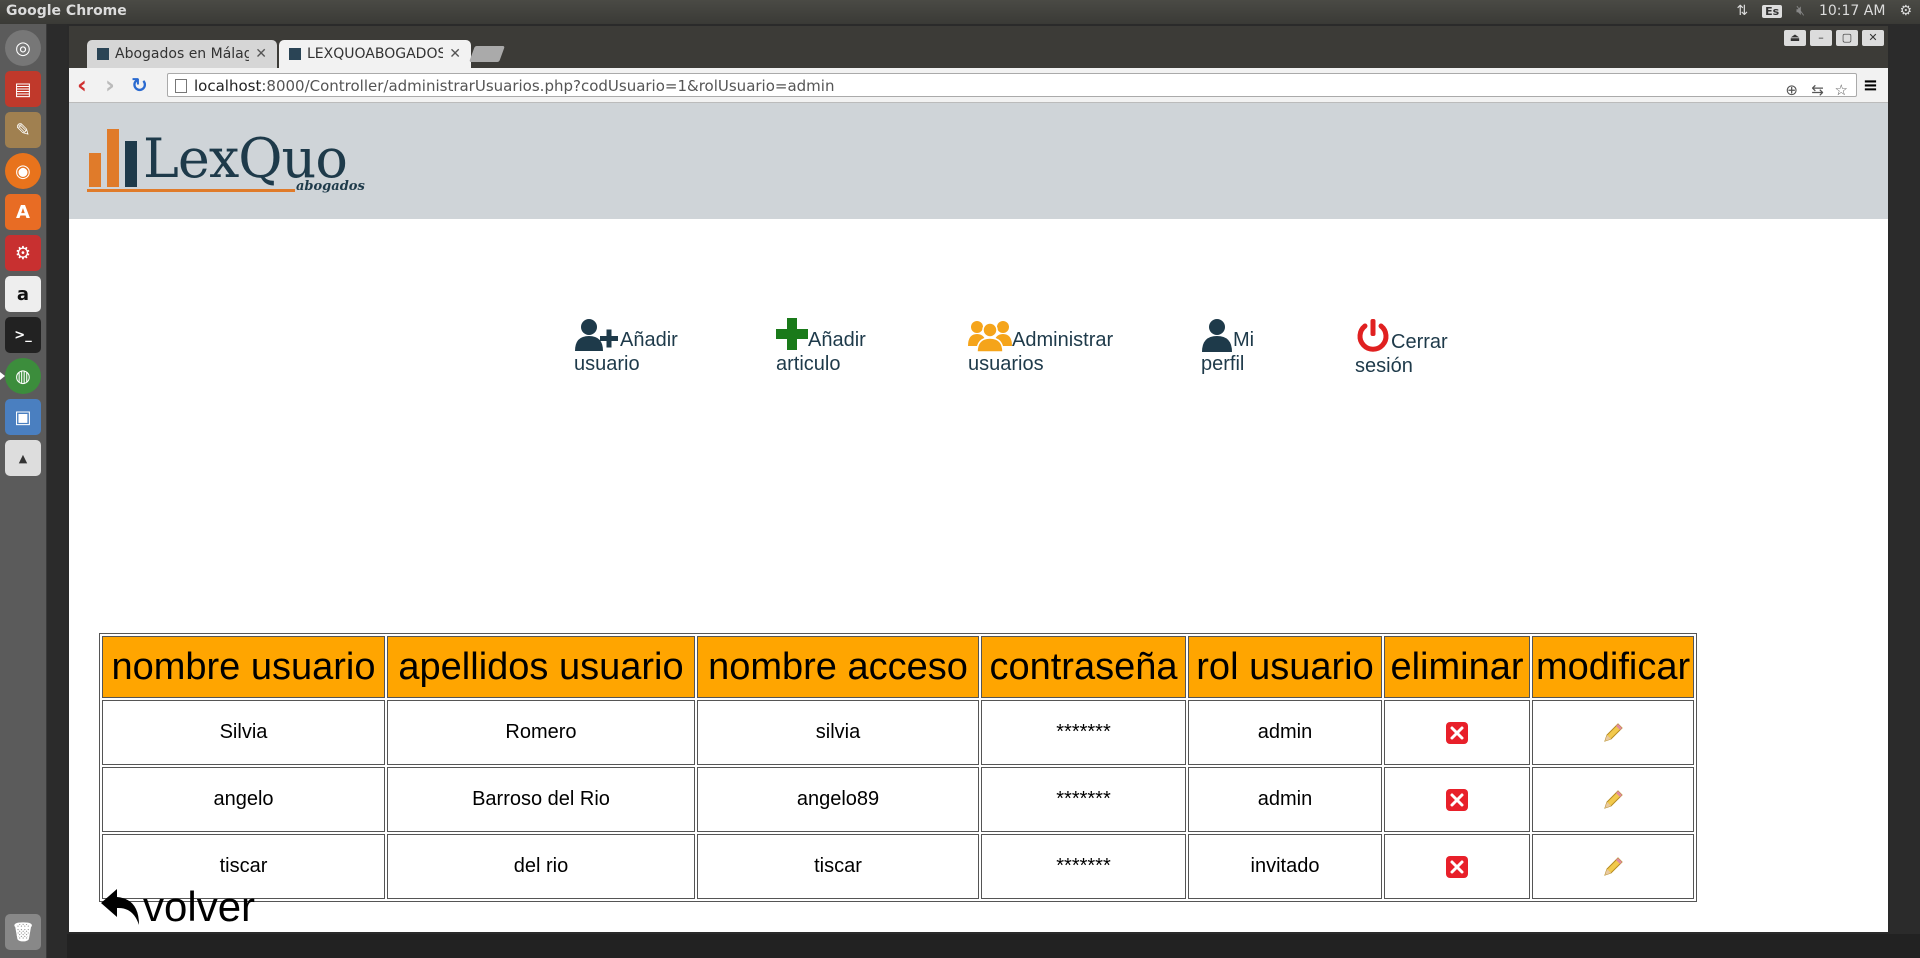  I want to click on maximize-button: ▢, so click(1847, 38).